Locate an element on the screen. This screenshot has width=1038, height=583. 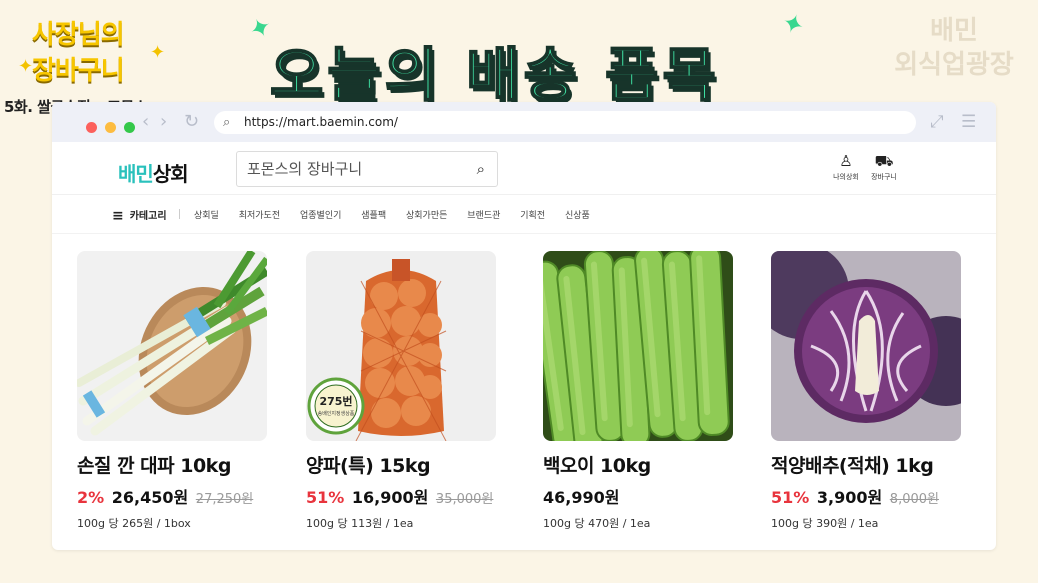
expand-icon: ⤢ is located at coordinates (937, 122).